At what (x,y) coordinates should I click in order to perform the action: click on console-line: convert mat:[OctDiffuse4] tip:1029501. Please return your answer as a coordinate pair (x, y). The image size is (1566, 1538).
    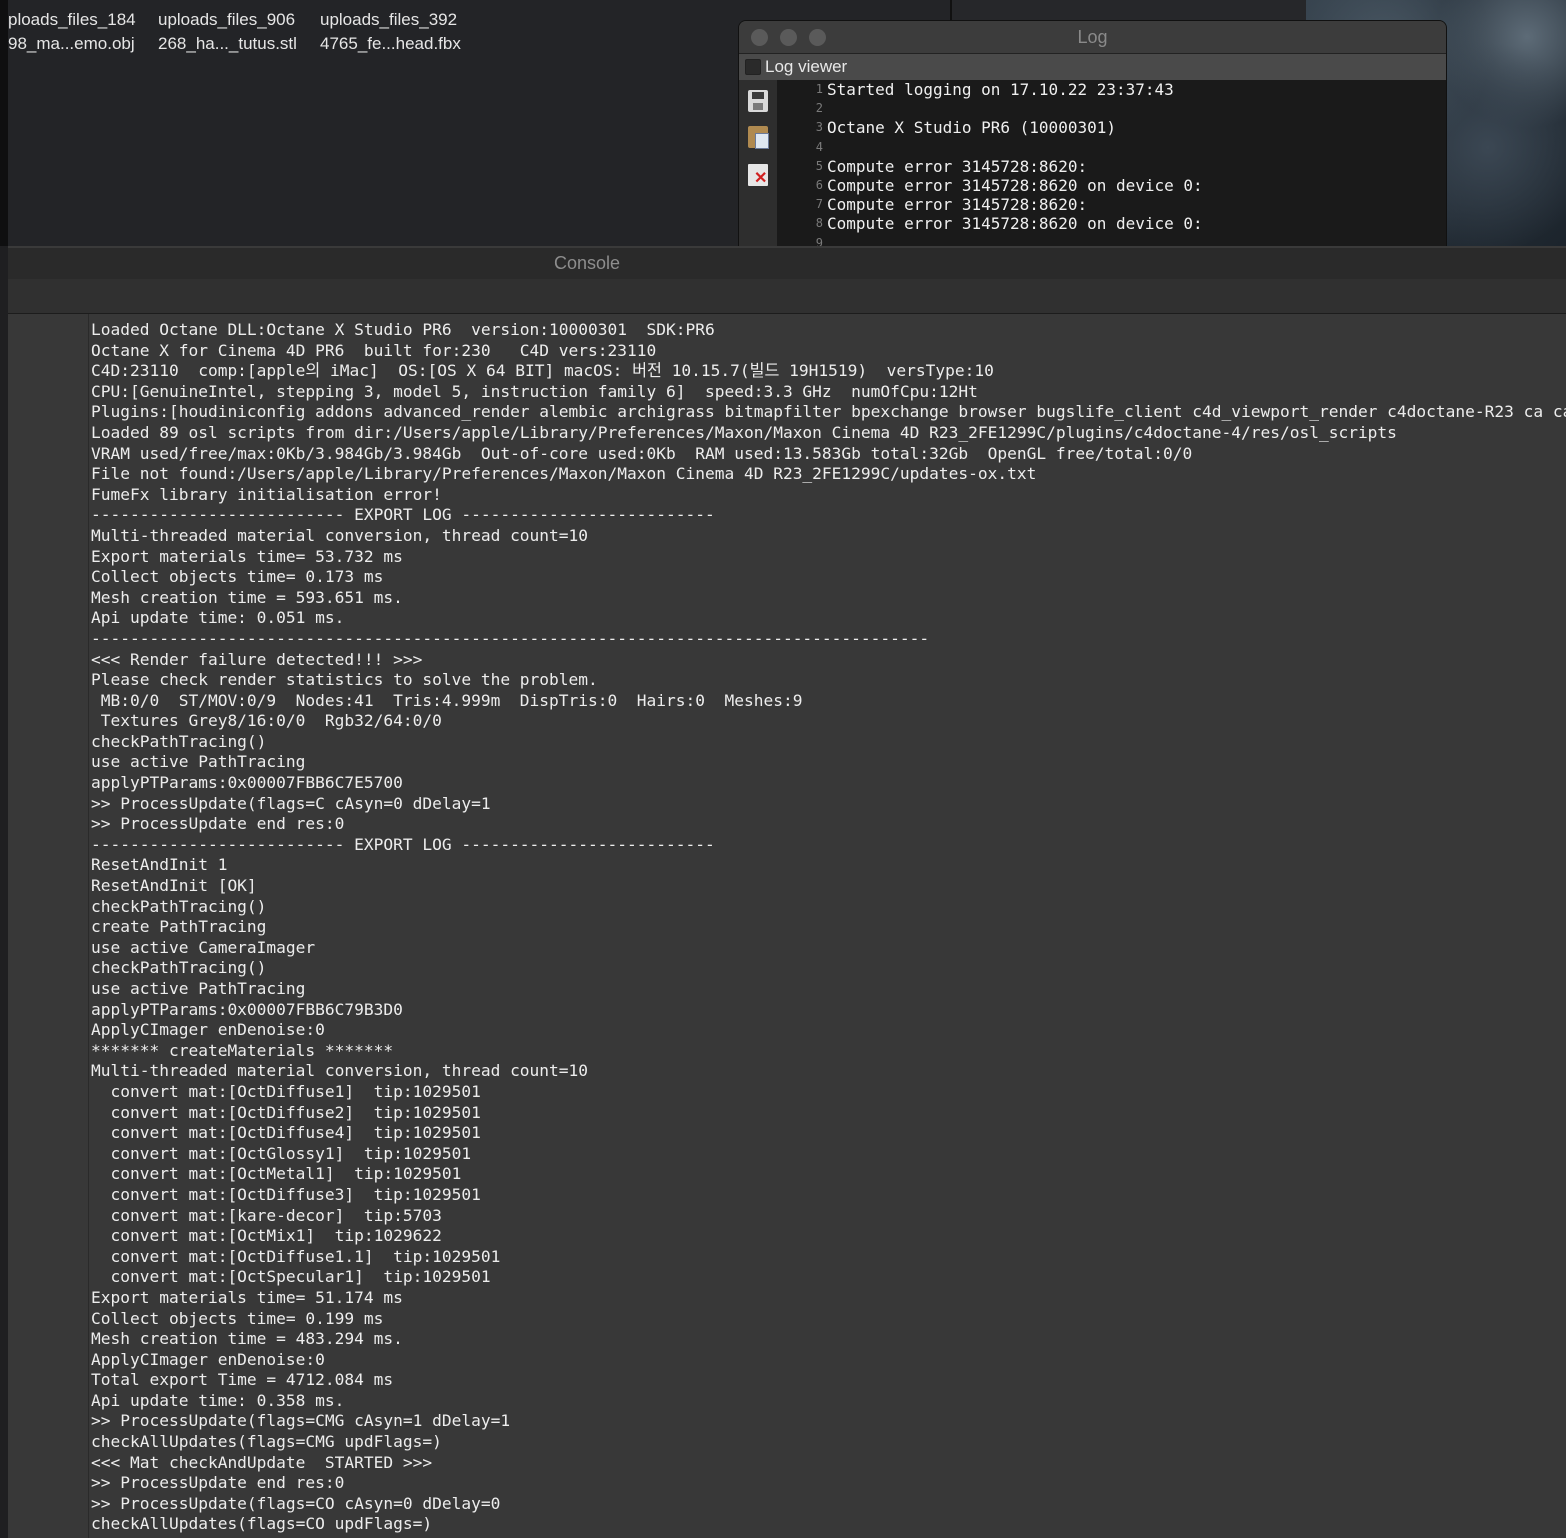
    Looking at the image, I should click on (286, 1133).